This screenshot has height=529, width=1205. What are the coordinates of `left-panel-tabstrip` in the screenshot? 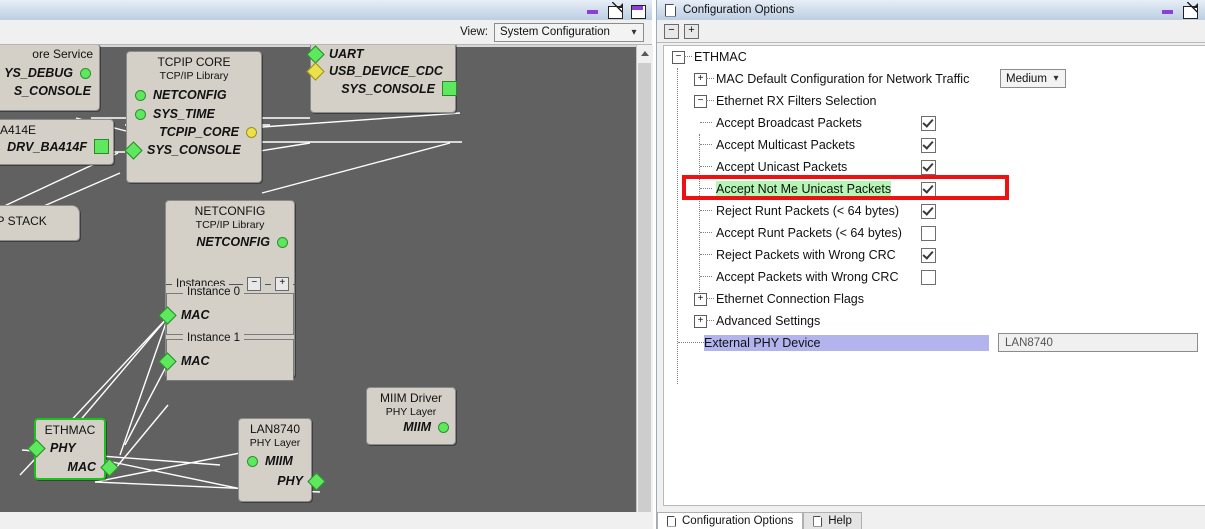 It's located at (326, 520).